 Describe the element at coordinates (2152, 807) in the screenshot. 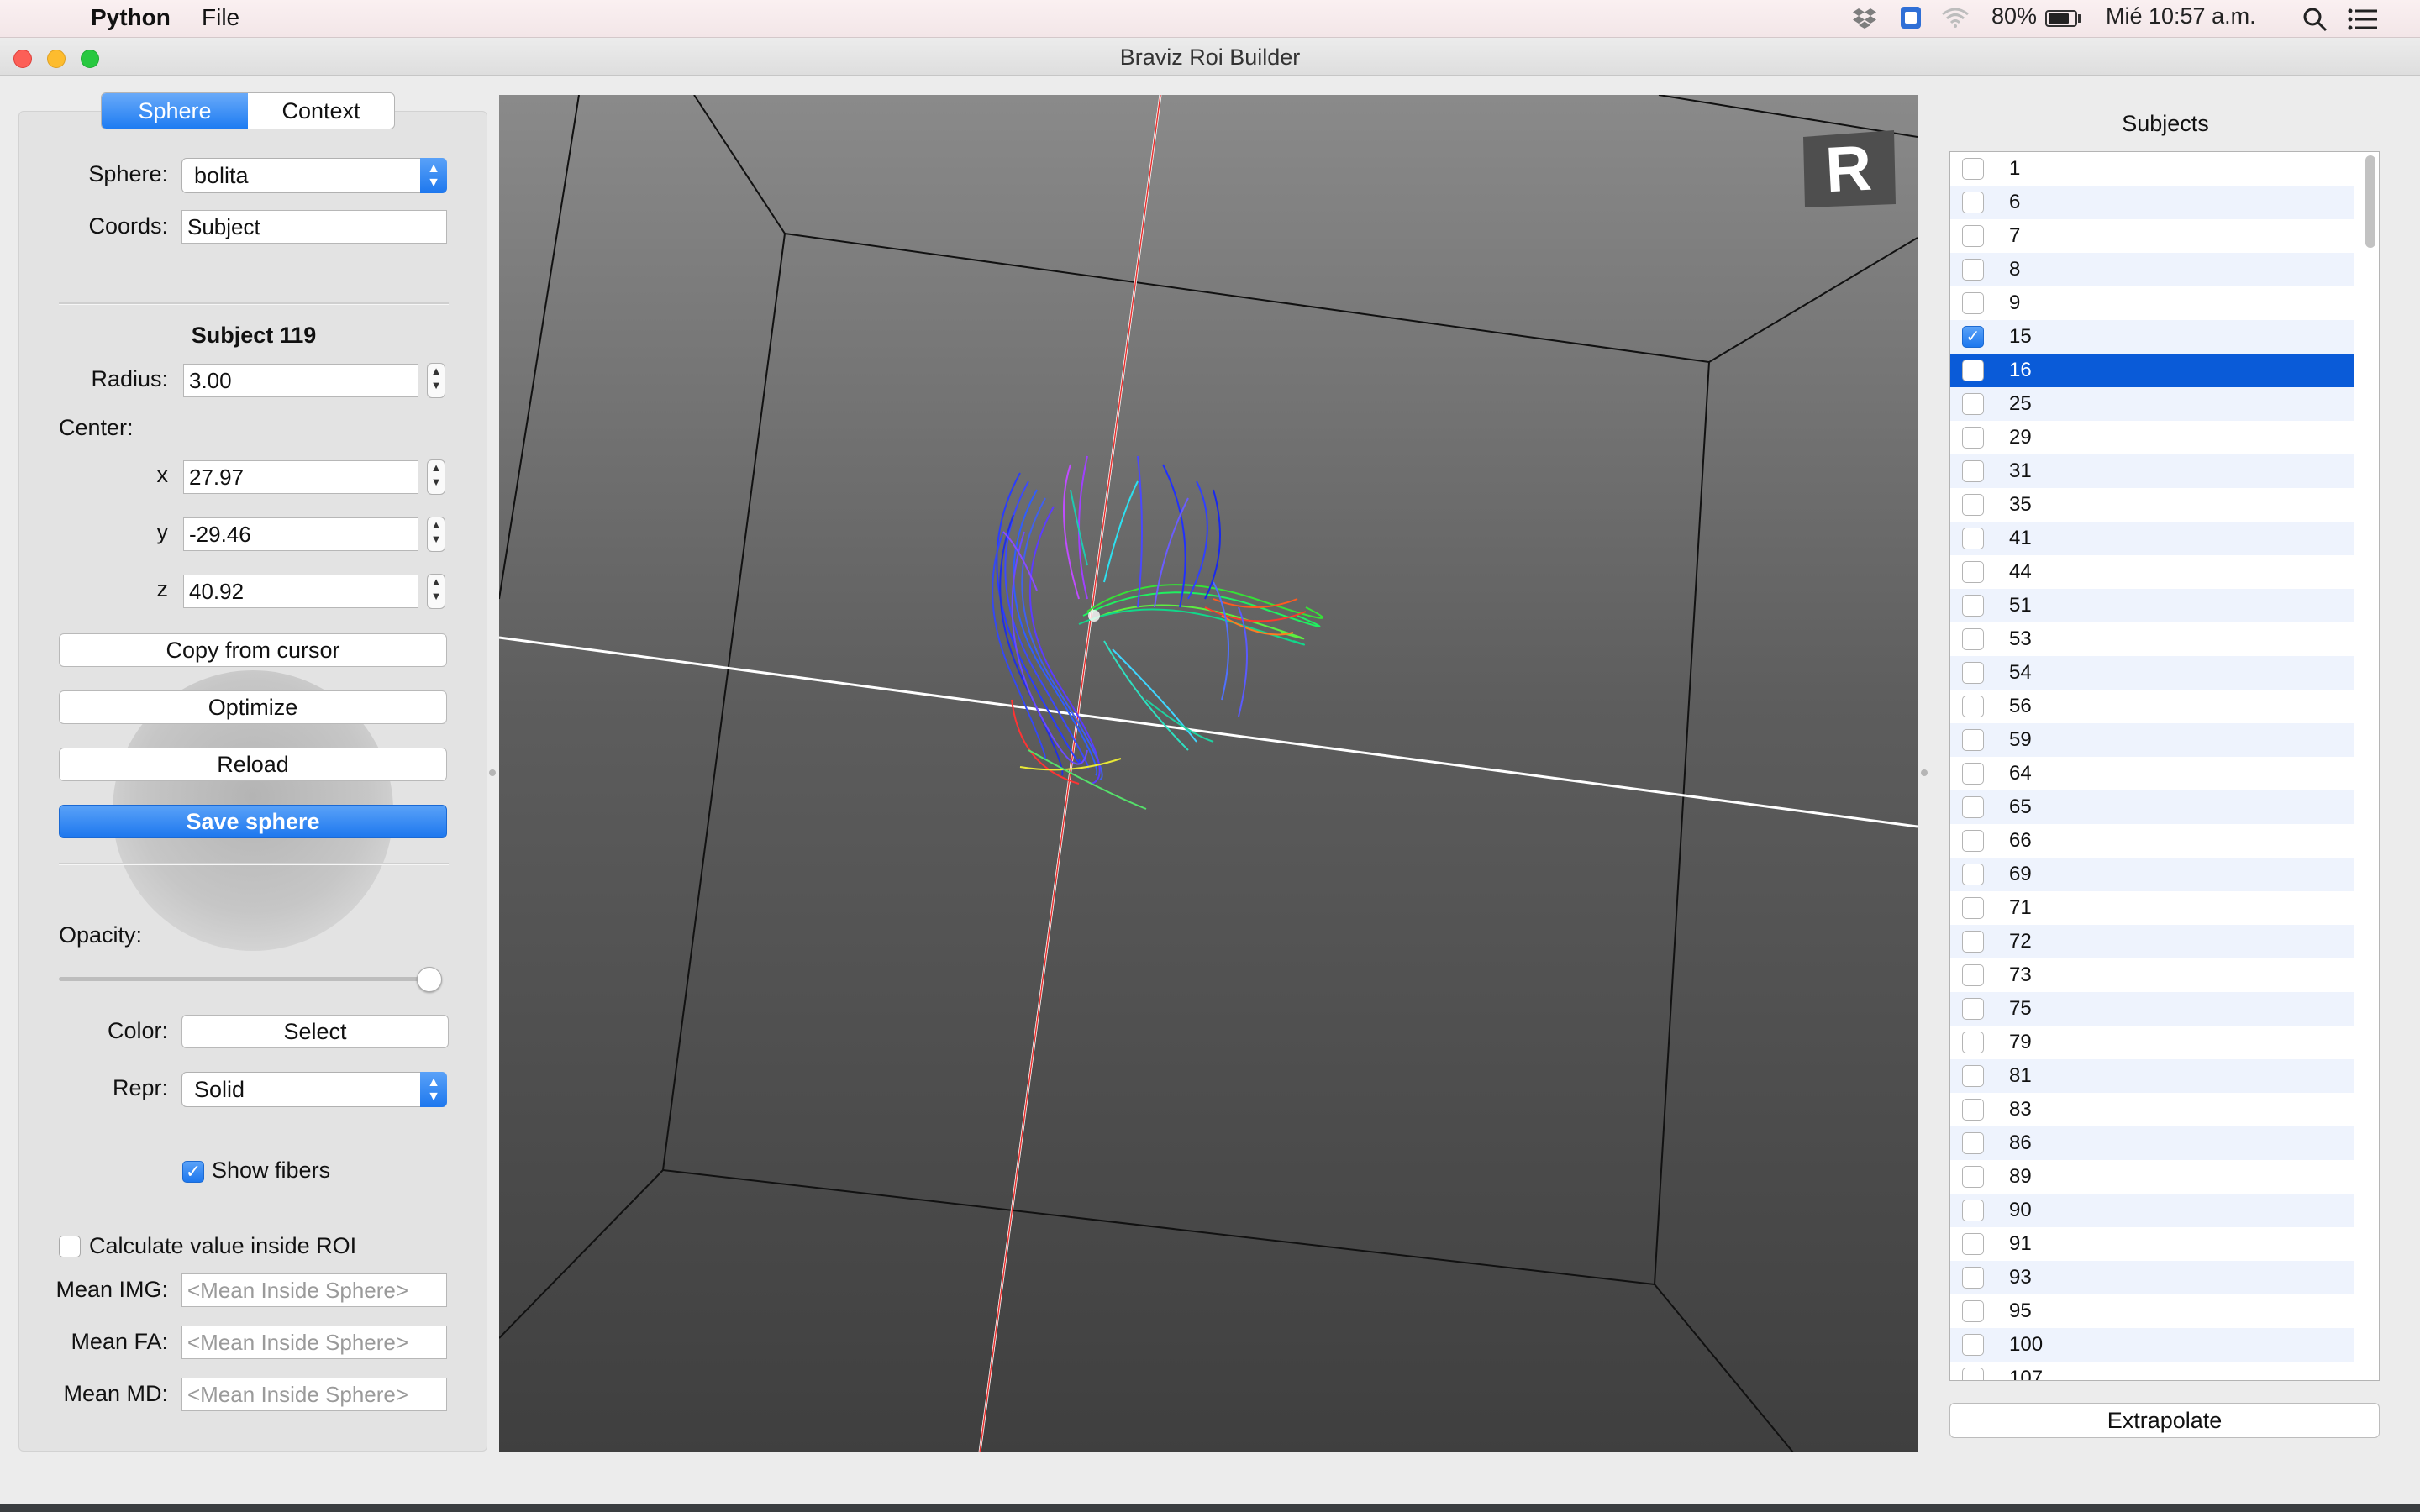

I see `subject-row: 65` at that location.